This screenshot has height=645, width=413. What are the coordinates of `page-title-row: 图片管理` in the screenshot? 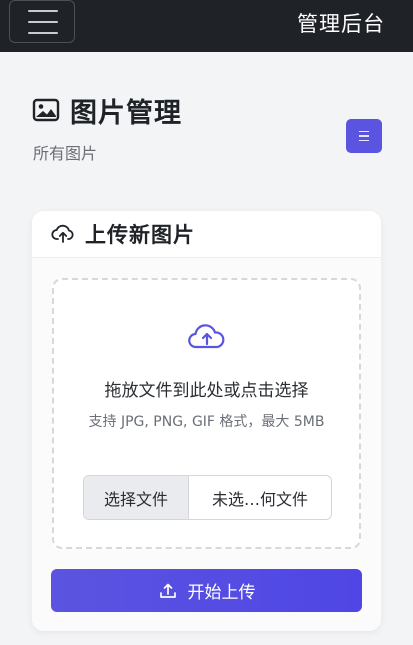 It's located at (207, 110).